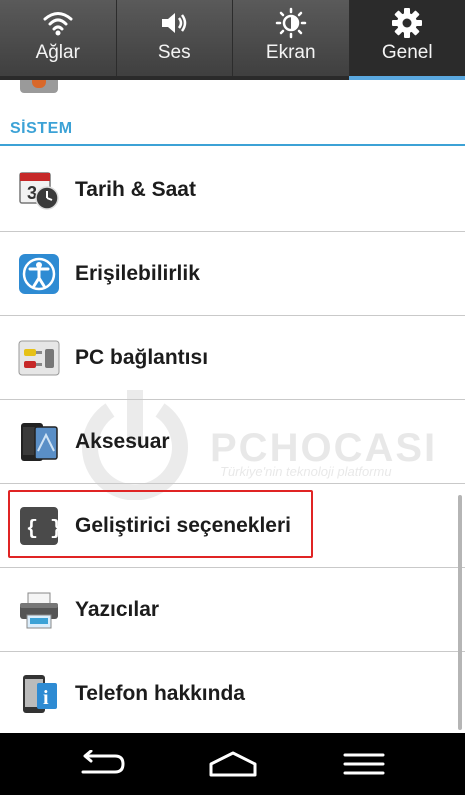  I want to click on scrollbar, so click(460, 612).